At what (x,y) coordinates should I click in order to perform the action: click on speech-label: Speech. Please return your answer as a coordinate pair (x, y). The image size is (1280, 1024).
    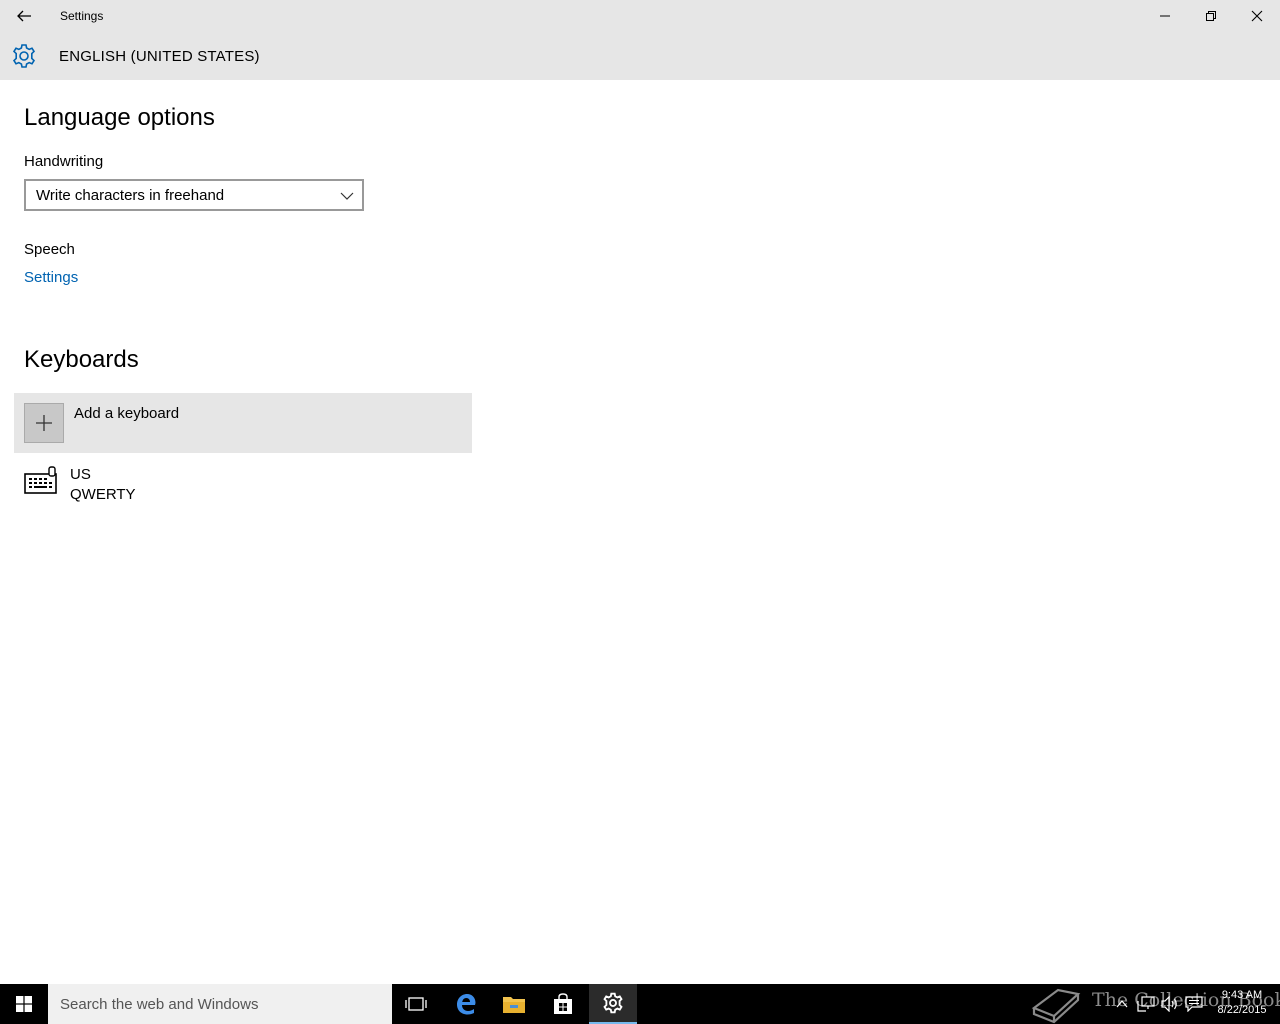
    Looking at the image, I should click on (49, 249).